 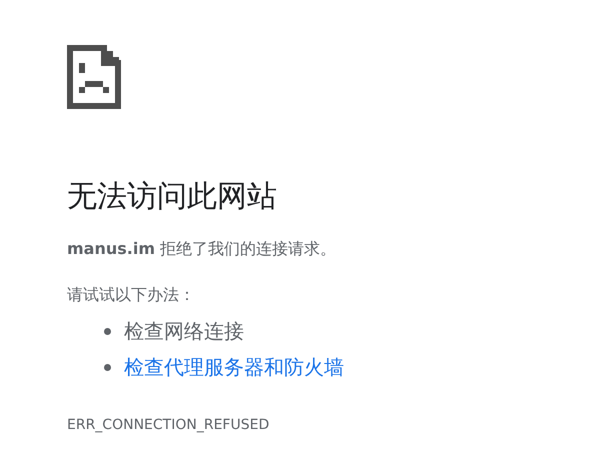 I want to click on suggestion-text: 检查网络连接, so click(x=184, y=331).